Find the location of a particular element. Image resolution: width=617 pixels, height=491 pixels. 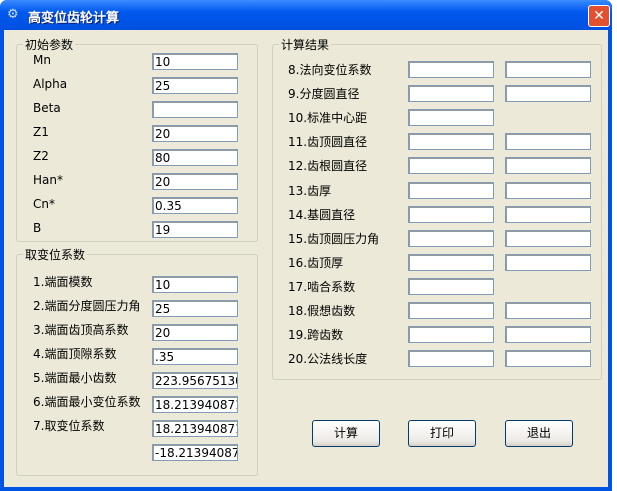

group-title: 计算结果 is located at coordinates (305, 45).